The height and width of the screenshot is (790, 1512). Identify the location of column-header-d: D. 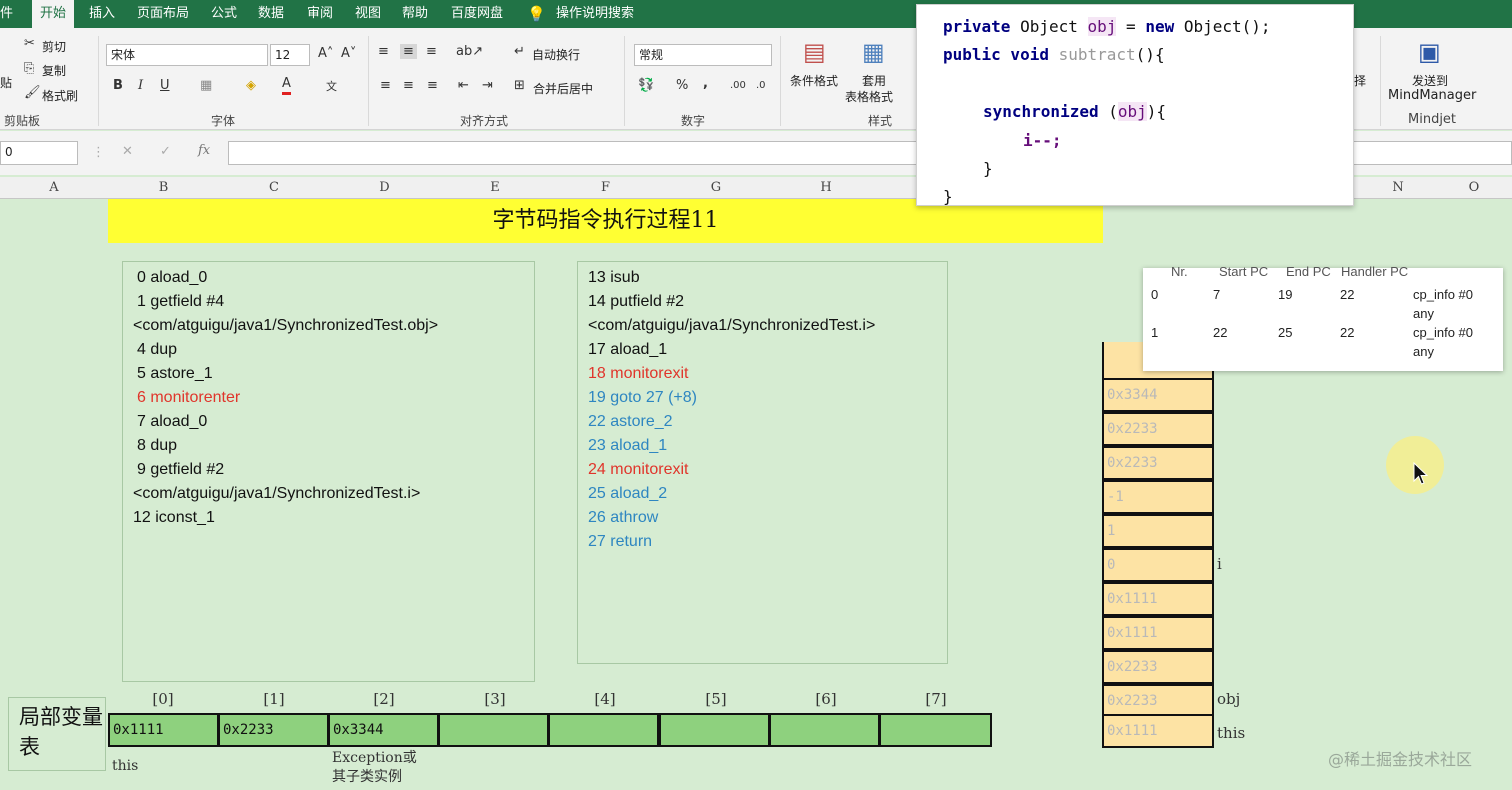
(384, 188).